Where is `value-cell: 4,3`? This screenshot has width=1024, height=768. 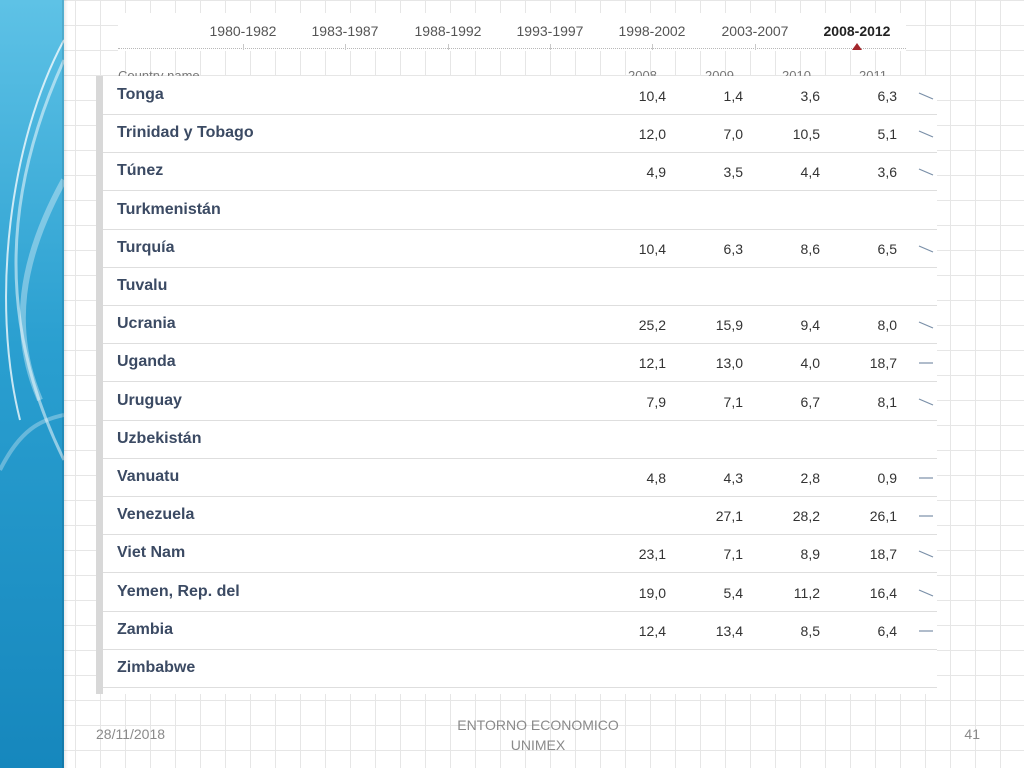
value-cell: 4,3 is located at coordinates (733, 478).